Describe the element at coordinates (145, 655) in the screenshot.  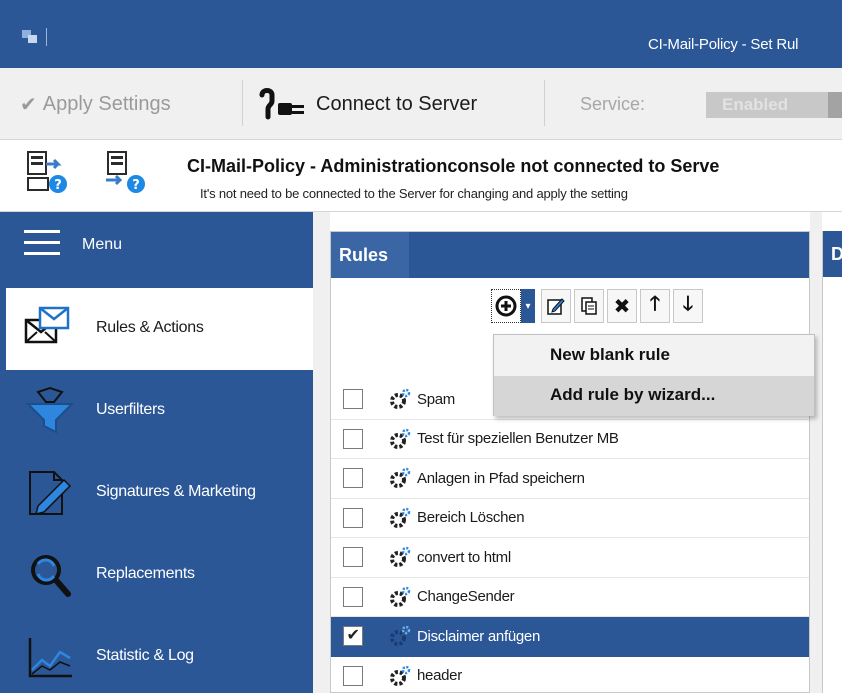
I see `sidebar-item-label: Statistic & Log` at that location.